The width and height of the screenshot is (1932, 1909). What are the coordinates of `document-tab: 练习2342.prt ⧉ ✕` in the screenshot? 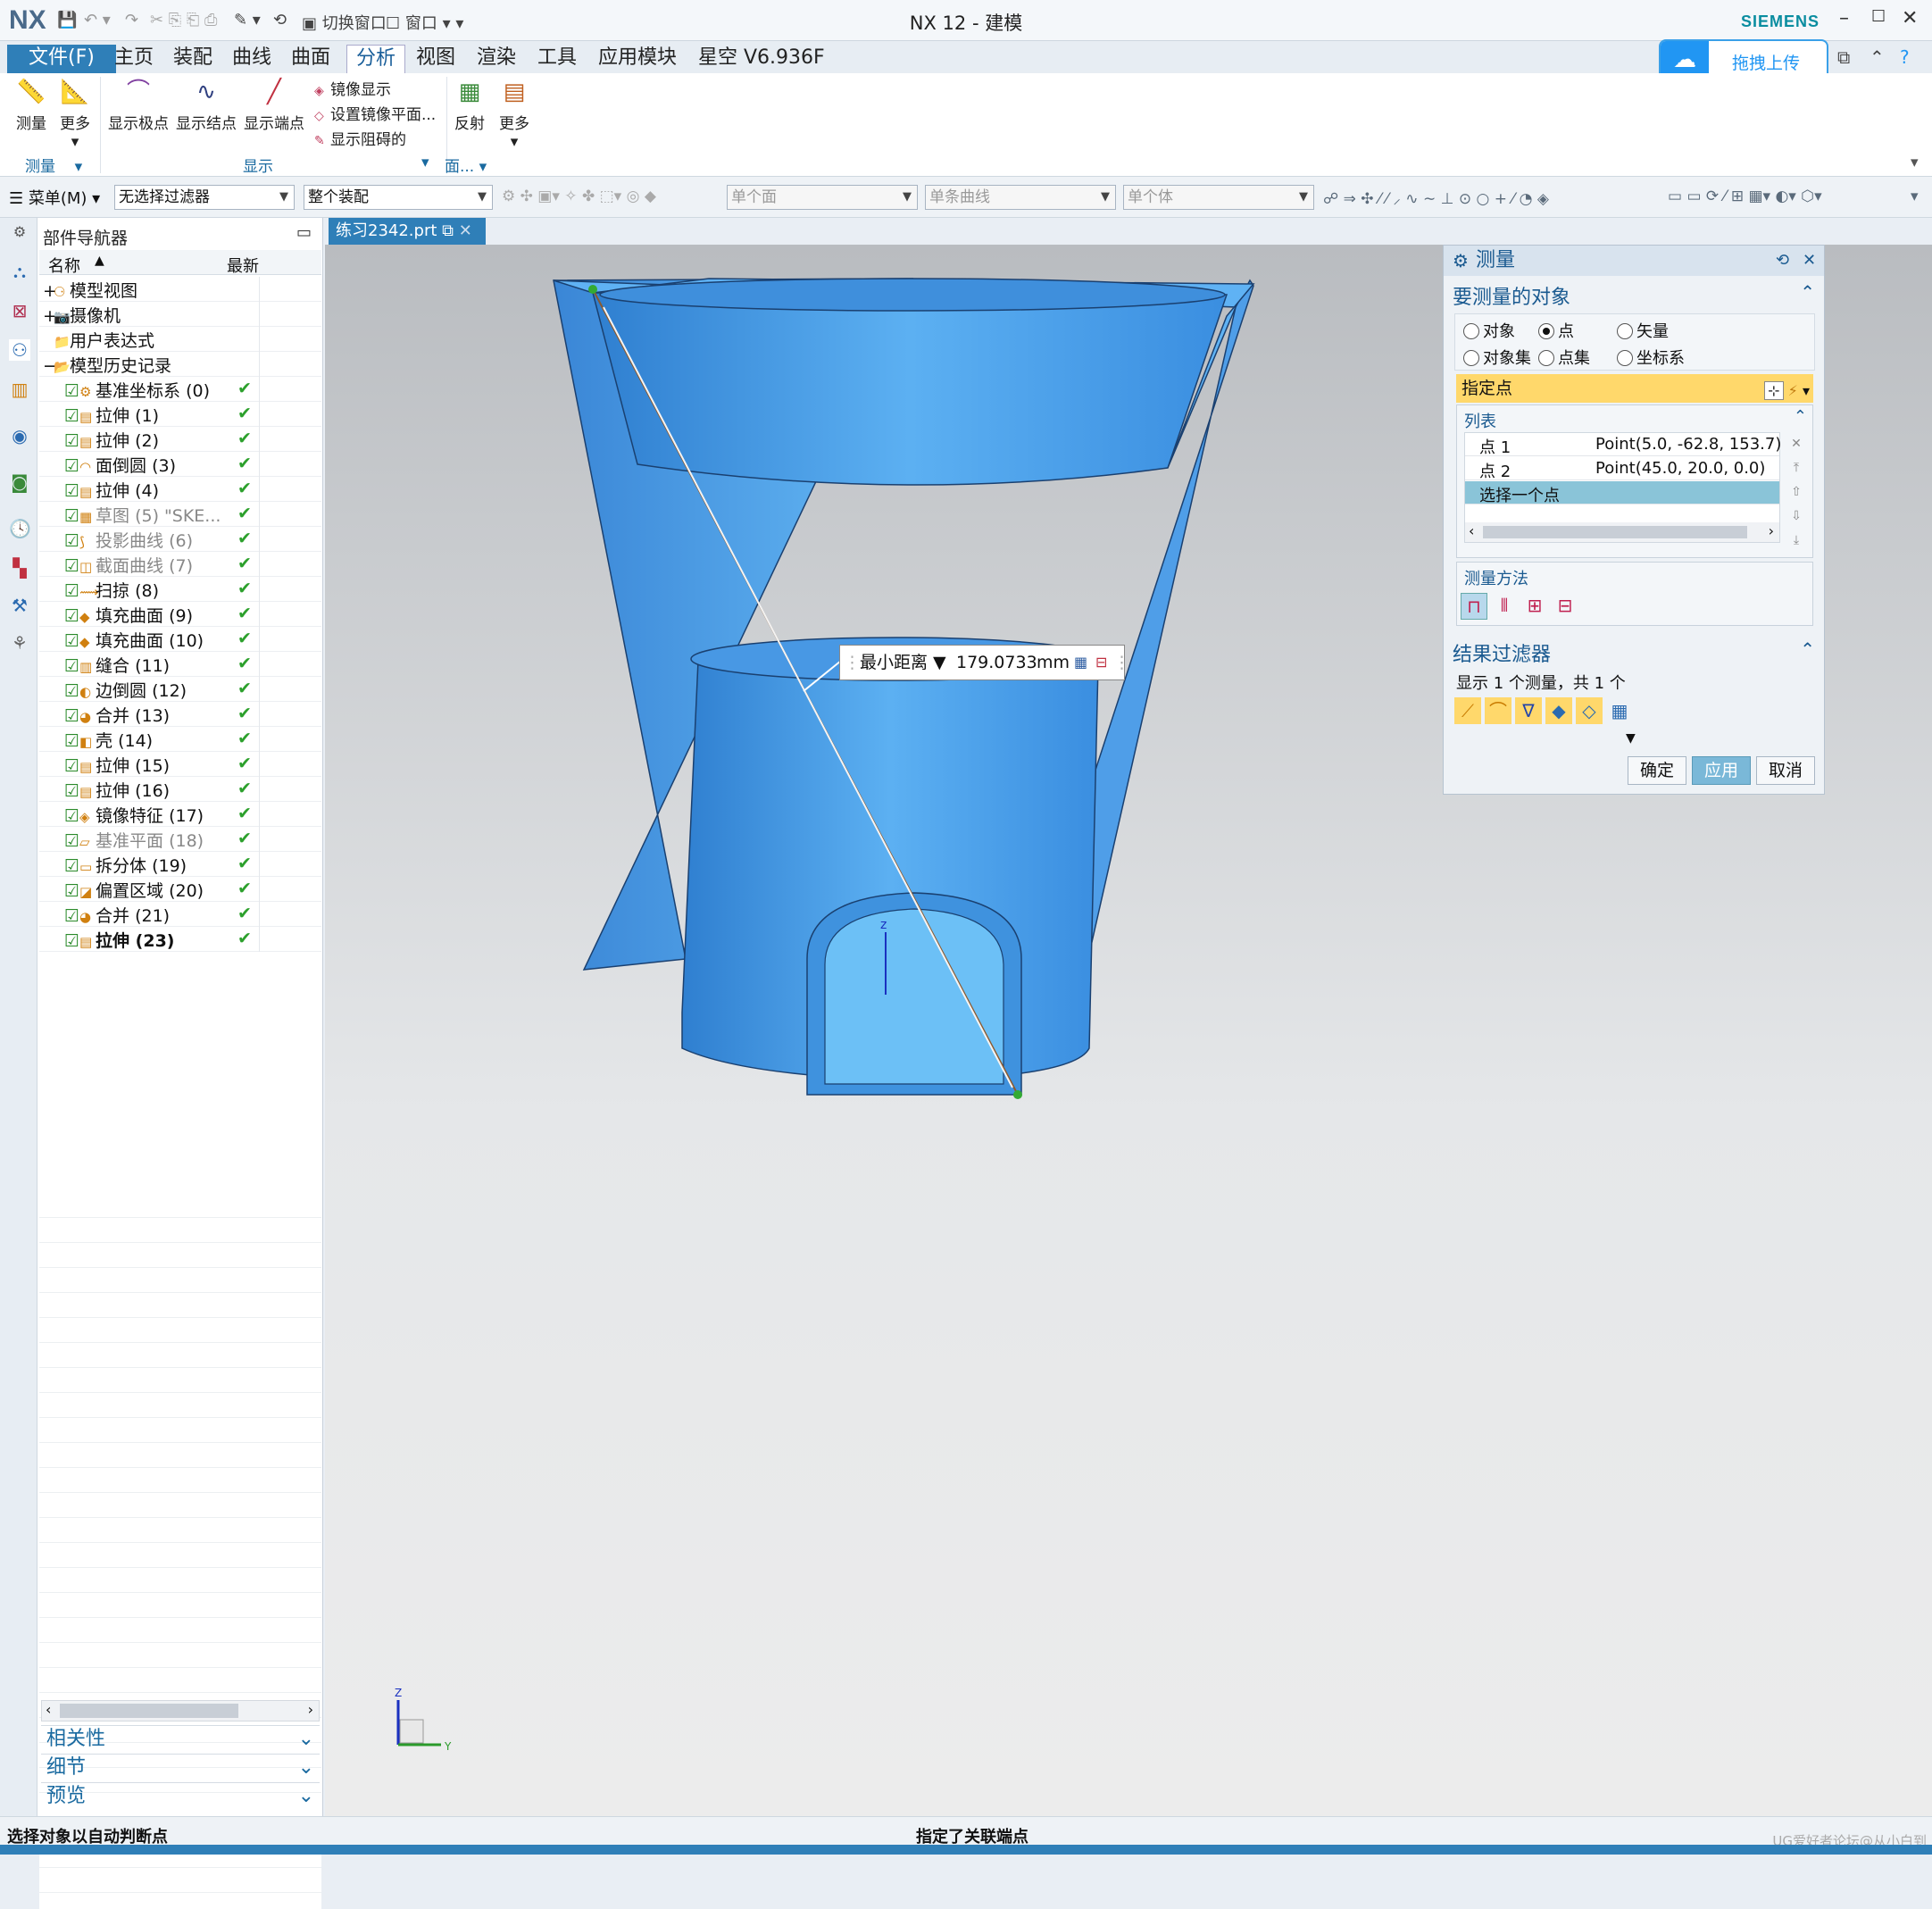 It's located at (407, 231).